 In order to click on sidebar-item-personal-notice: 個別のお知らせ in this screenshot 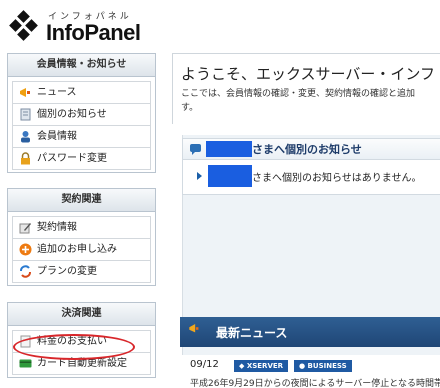, I will do `click(81, 114)`.